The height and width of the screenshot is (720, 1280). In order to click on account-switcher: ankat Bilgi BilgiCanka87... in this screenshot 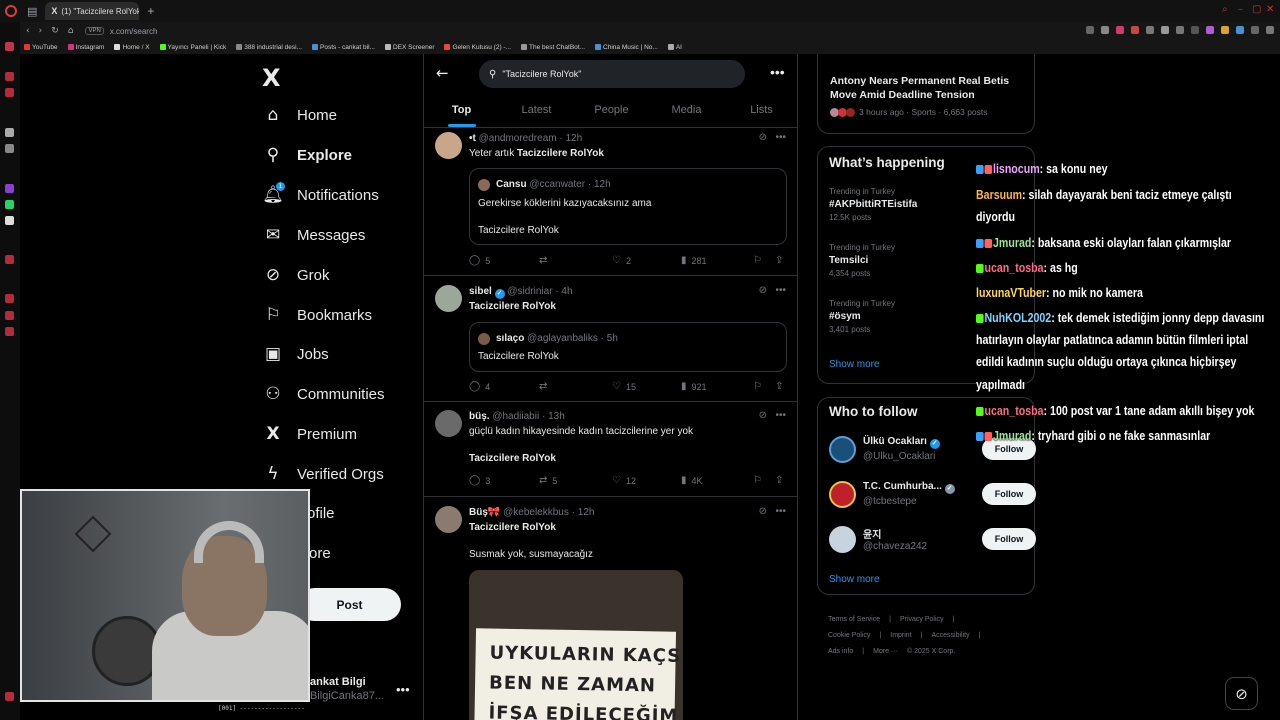, I will do `click(347, 689)`.